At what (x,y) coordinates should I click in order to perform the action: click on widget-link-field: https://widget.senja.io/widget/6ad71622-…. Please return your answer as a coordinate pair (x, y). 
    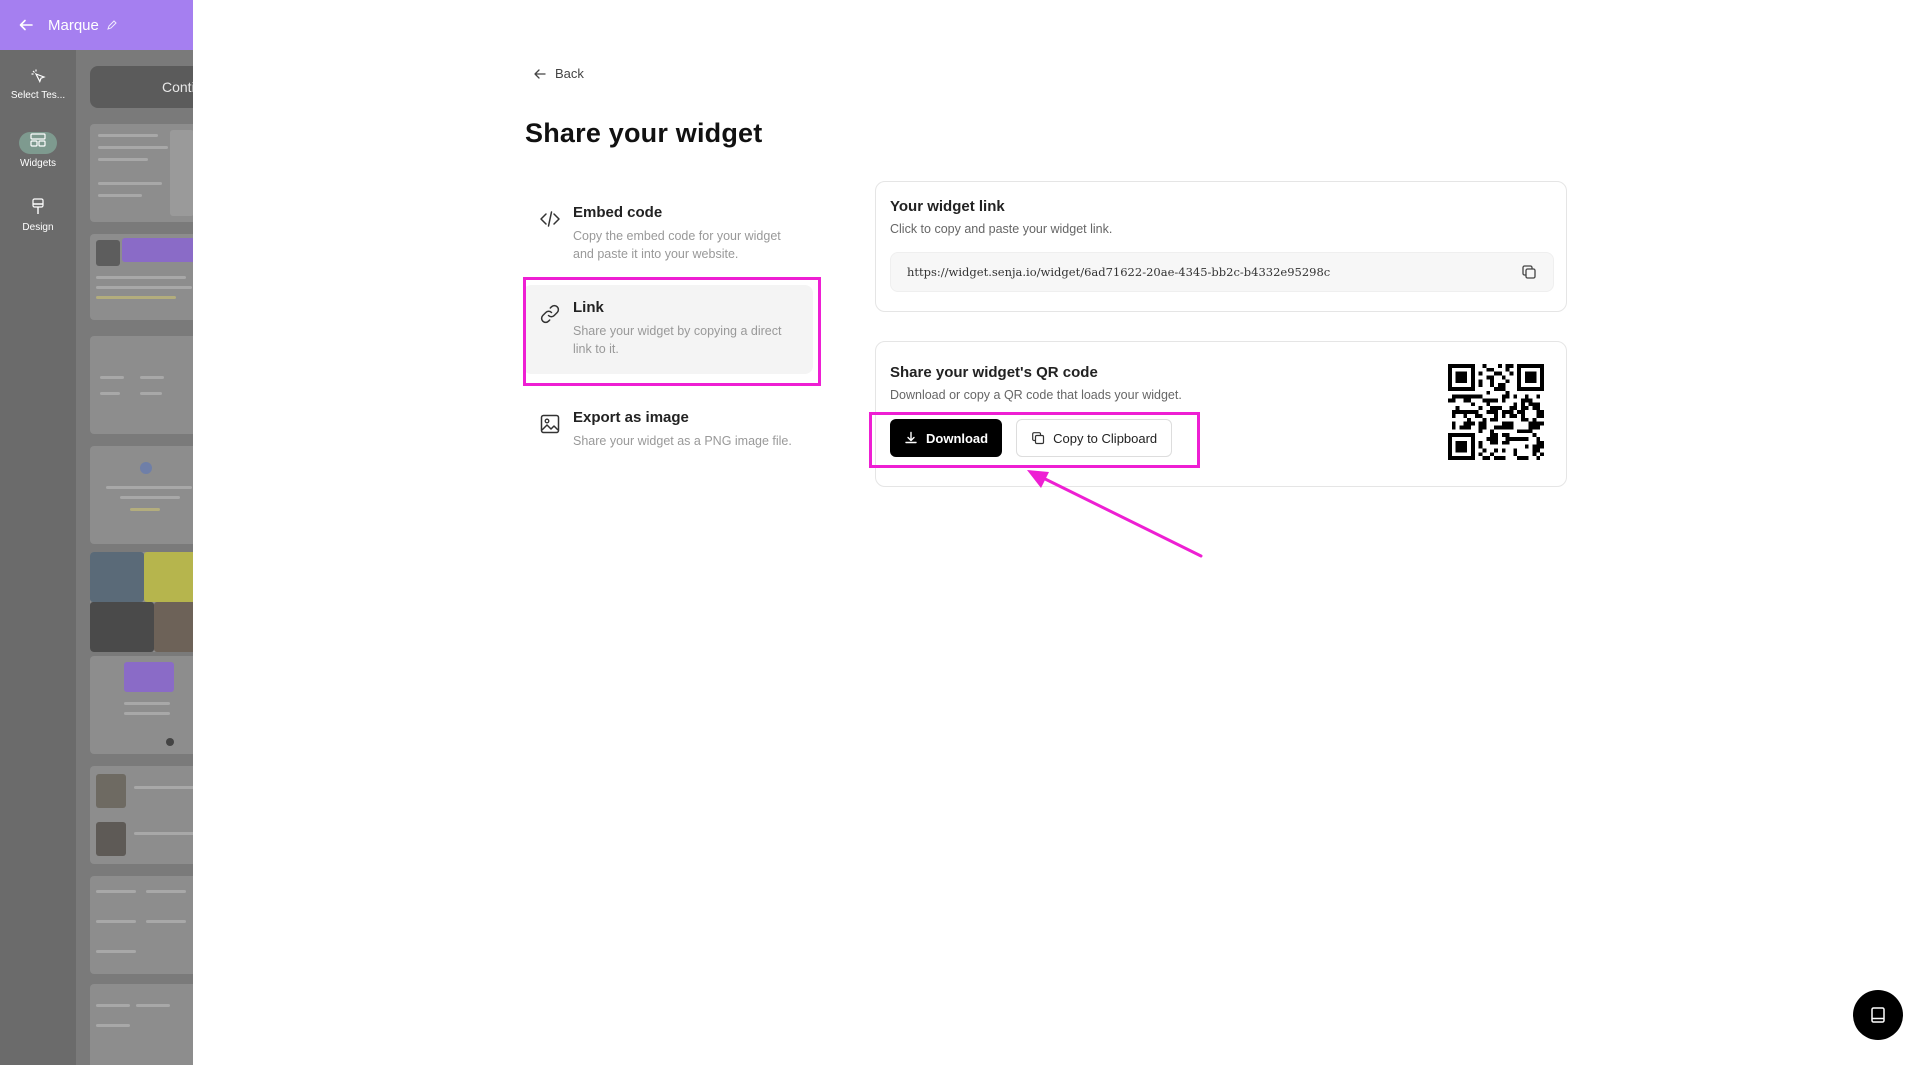
    Looking at the image, I should click on (1222, 272).